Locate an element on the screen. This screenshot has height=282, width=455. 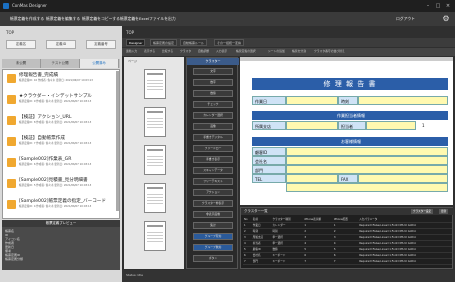
palette-button: 非表示画像 is located at coordinates (213, 214).